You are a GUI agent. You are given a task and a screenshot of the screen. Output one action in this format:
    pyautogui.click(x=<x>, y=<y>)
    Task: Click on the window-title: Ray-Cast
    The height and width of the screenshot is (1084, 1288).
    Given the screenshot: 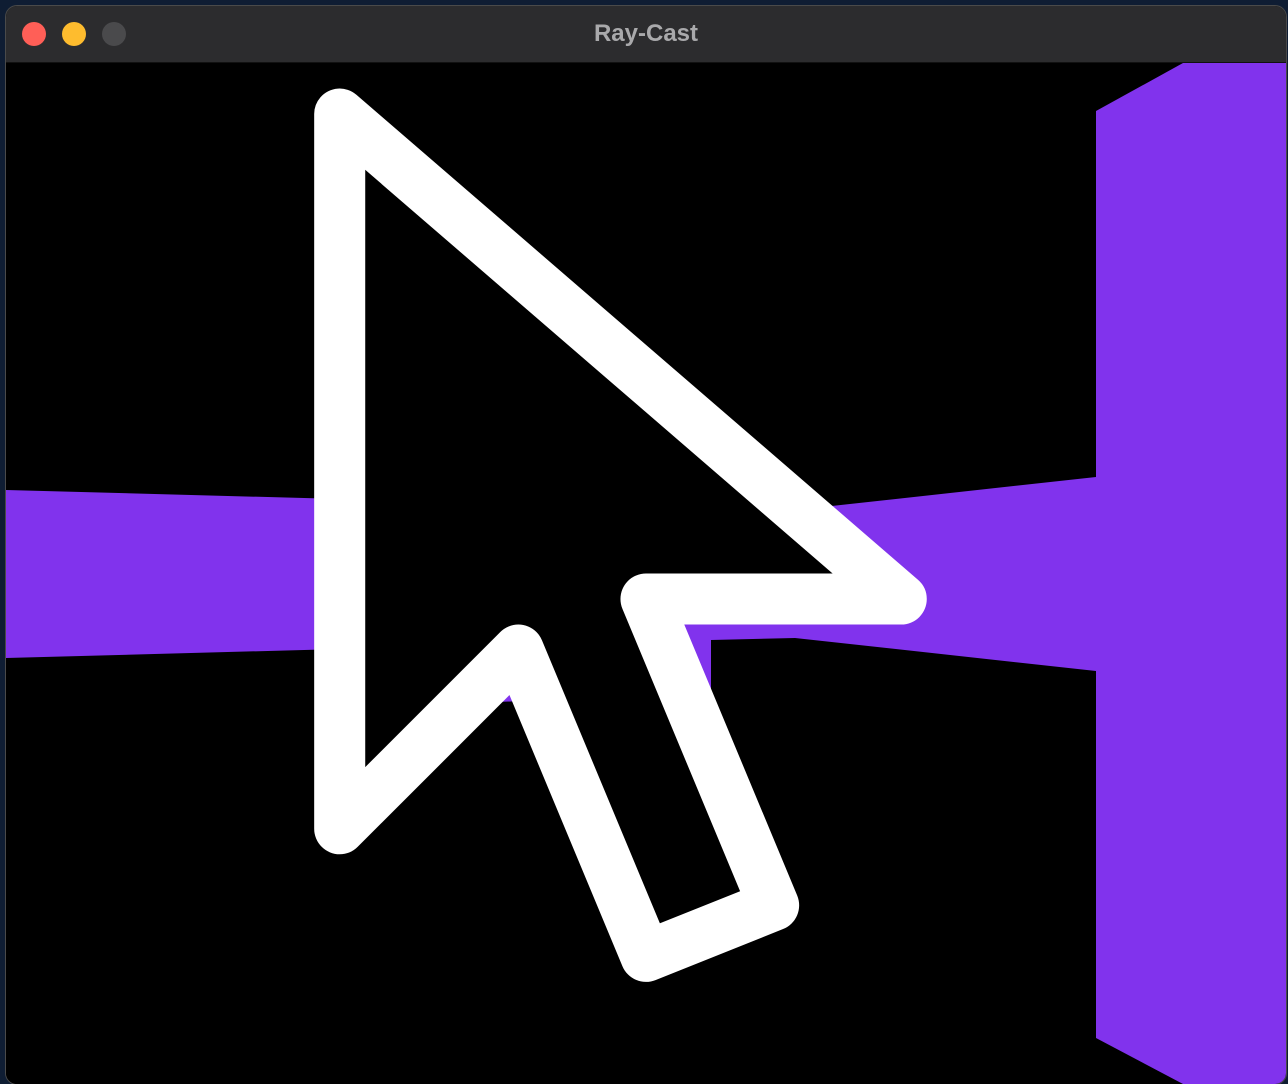 What is the action you would take?
    pyautogui.click(x=646, y=33)
    